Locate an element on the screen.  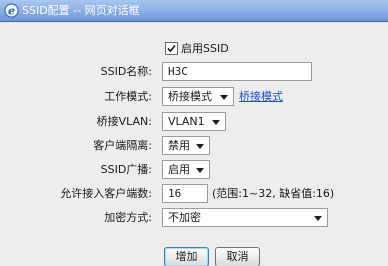
bridge-mode-link: 桥接模式 is located at coordinates (261, 97).